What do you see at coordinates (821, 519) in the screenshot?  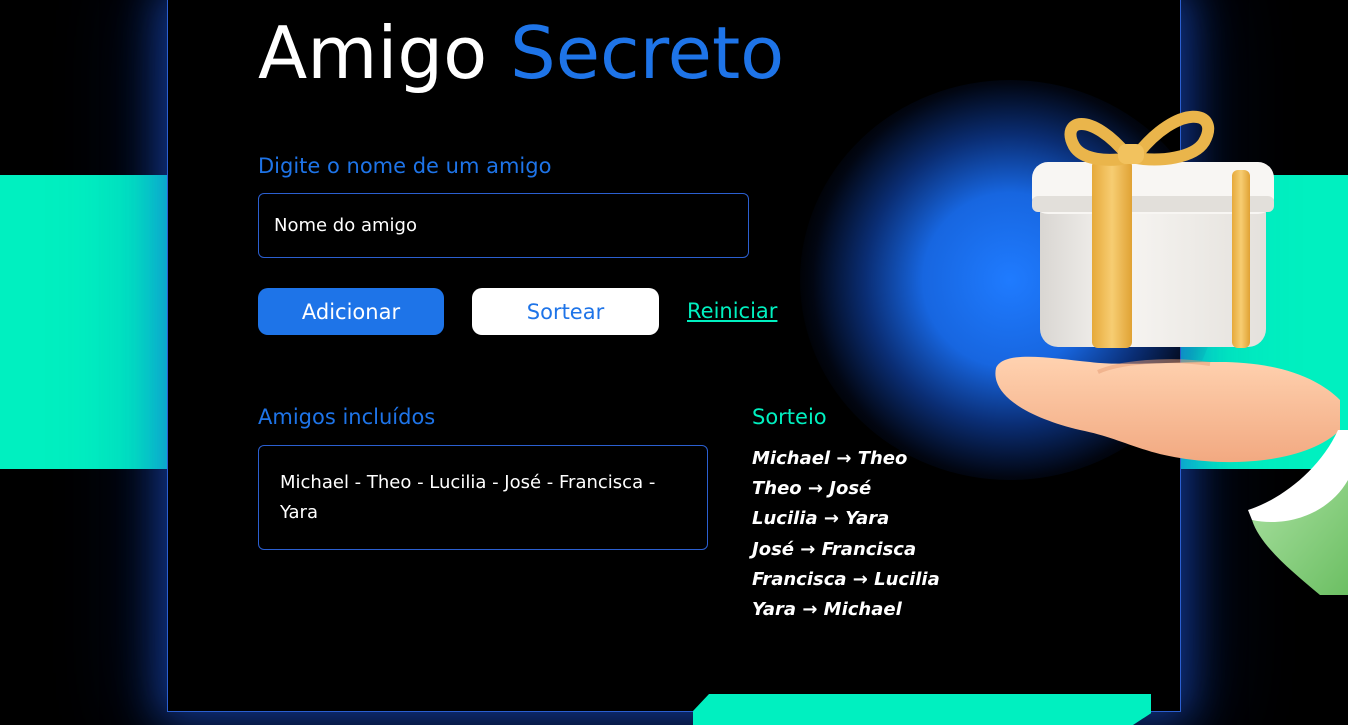 I see `draw-result-item: Lucilia → Yara` at bounding box center [821, 519].